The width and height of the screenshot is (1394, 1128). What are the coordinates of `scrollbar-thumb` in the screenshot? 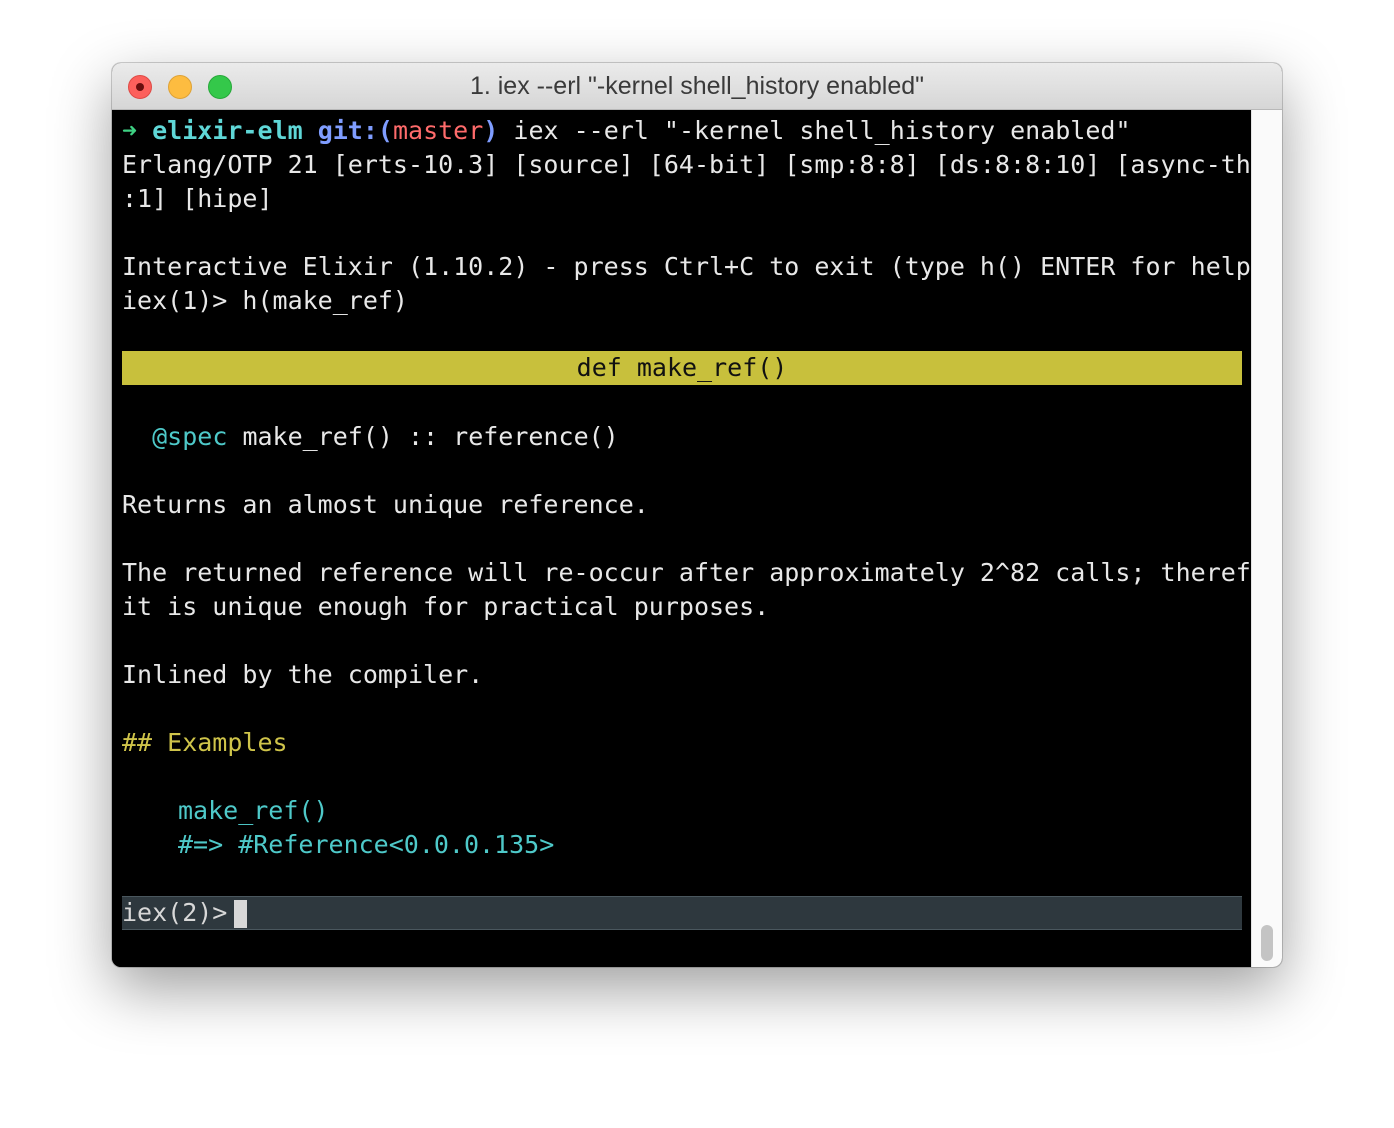 It's located at (1267, 943).